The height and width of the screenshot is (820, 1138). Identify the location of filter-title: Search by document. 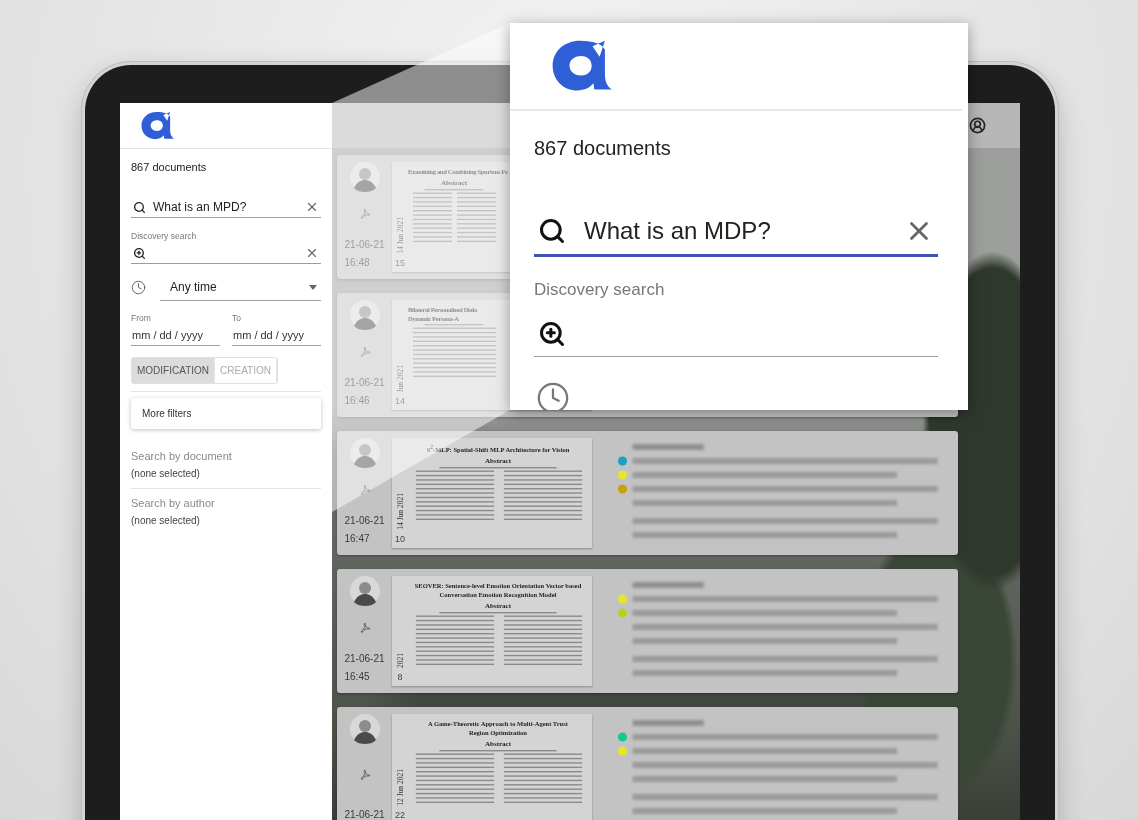
(226, 456).